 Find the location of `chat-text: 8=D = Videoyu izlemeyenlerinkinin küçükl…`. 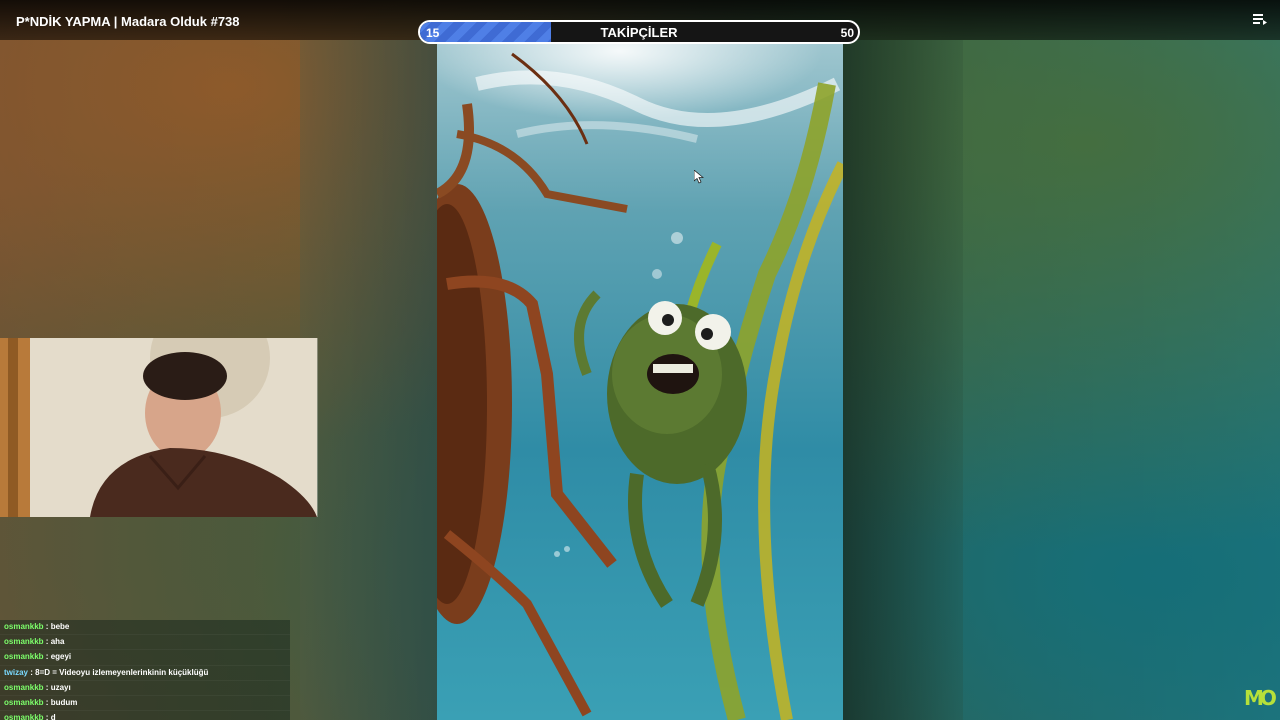

chat-text: 8=D = Videoyu izlemeyenlerinkinin küçükl… is located at coordinates (122, 672).